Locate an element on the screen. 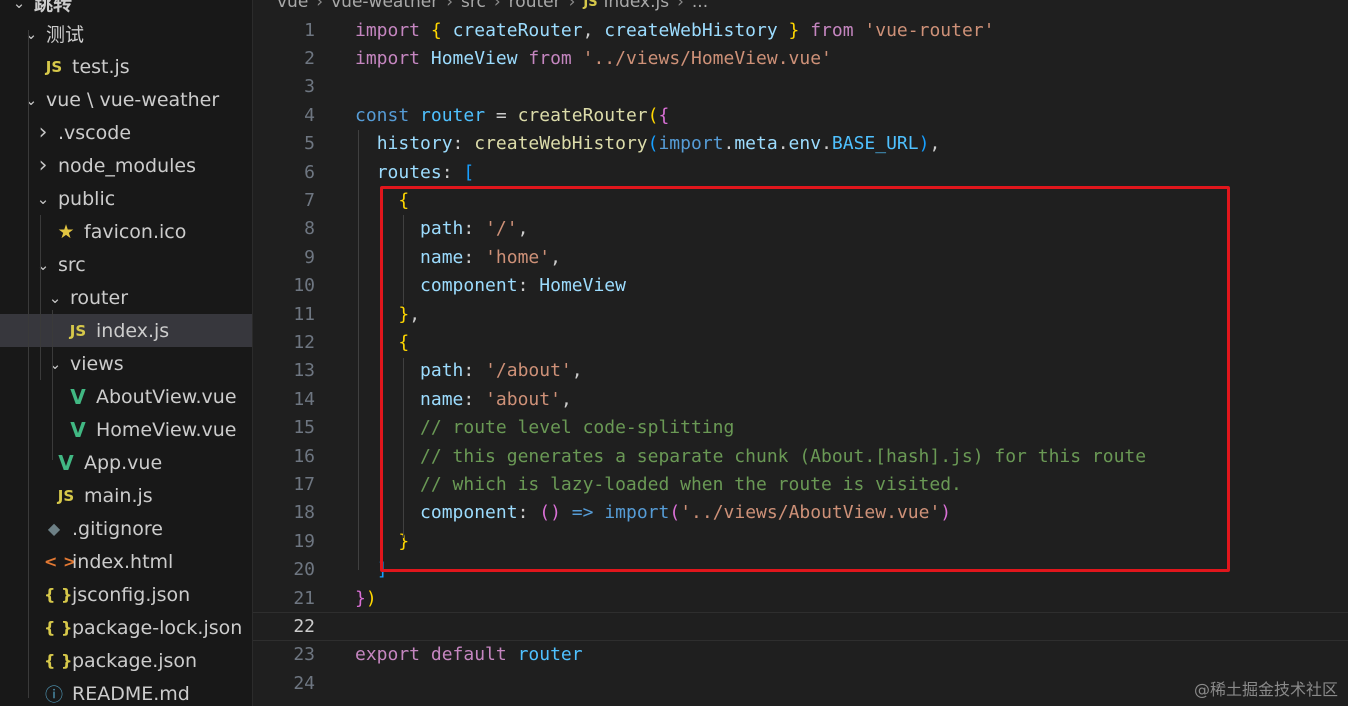 The height and width of the screenshot is (706, 1348). tree-item-label: HomeView.vue is located at coordinates (166, 429).